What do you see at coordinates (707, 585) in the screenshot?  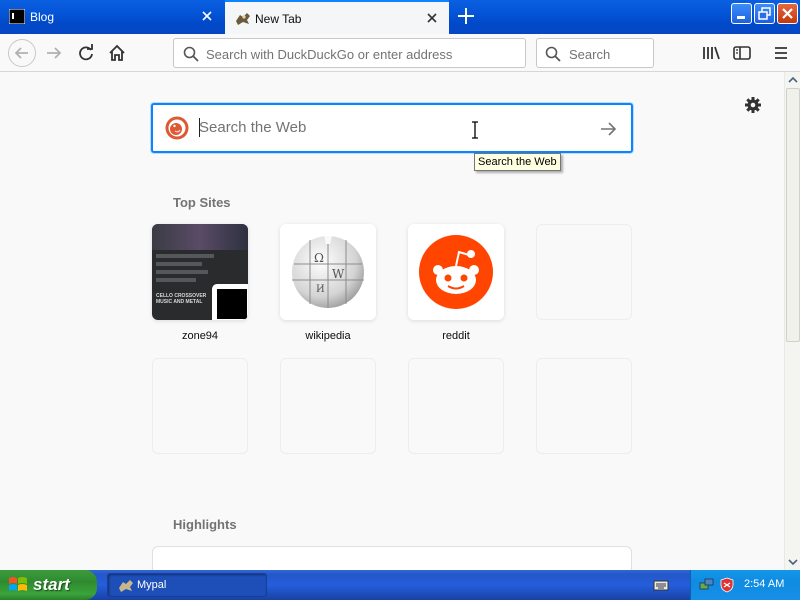 I see `network-icon` at bounding box center [707, 585].